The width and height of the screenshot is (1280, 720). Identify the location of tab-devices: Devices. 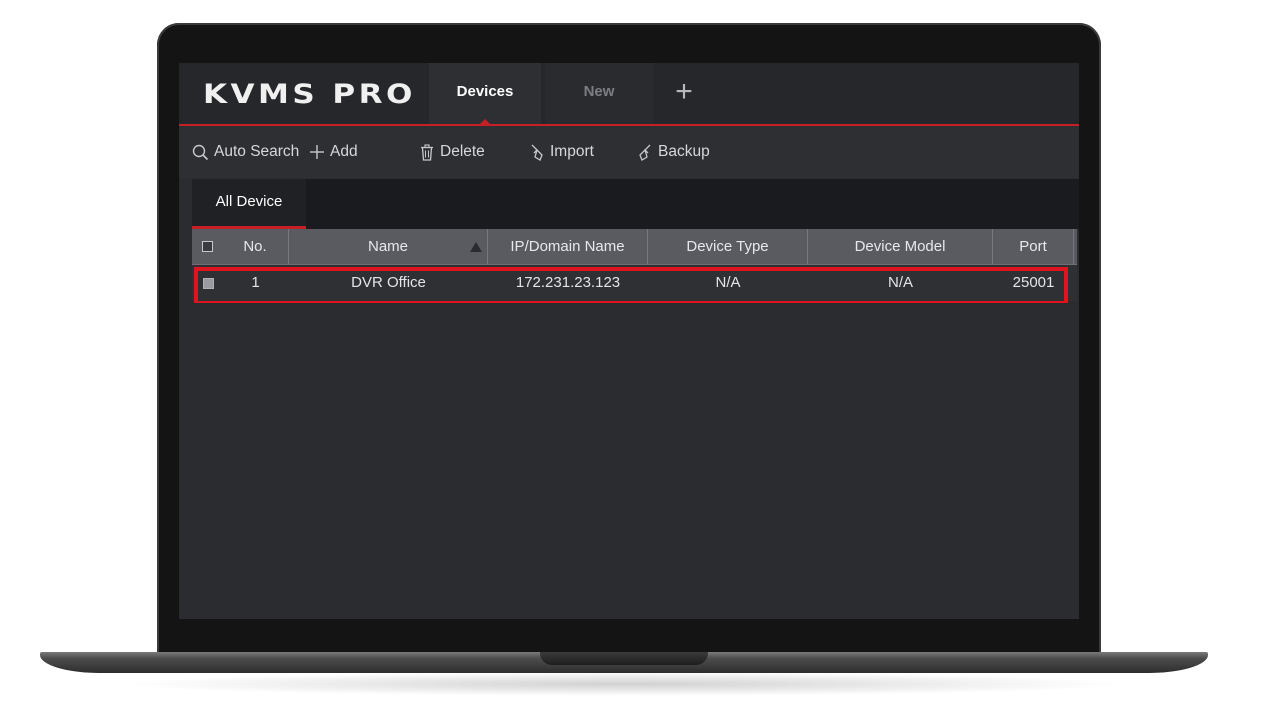
(485, 93).